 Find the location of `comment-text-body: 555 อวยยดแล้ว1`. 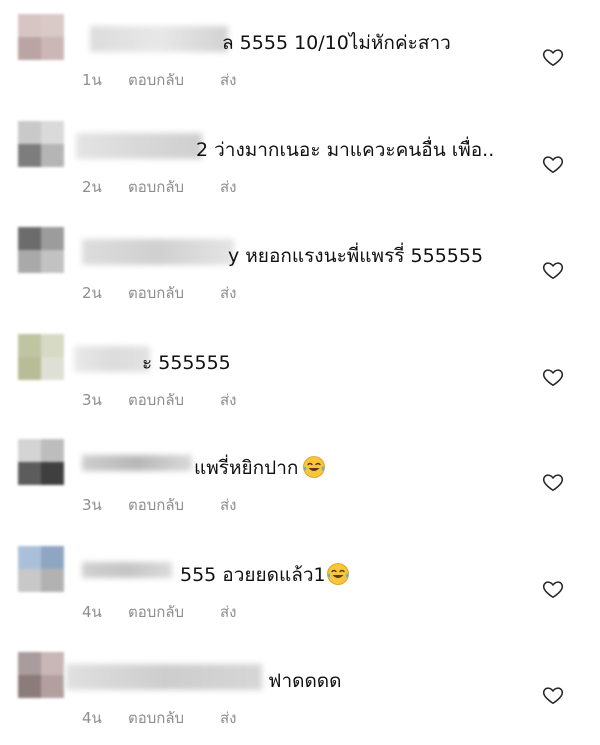

comment-text-body: 555 อวยยดแล้ว1 is located at coordinates (253, 575).